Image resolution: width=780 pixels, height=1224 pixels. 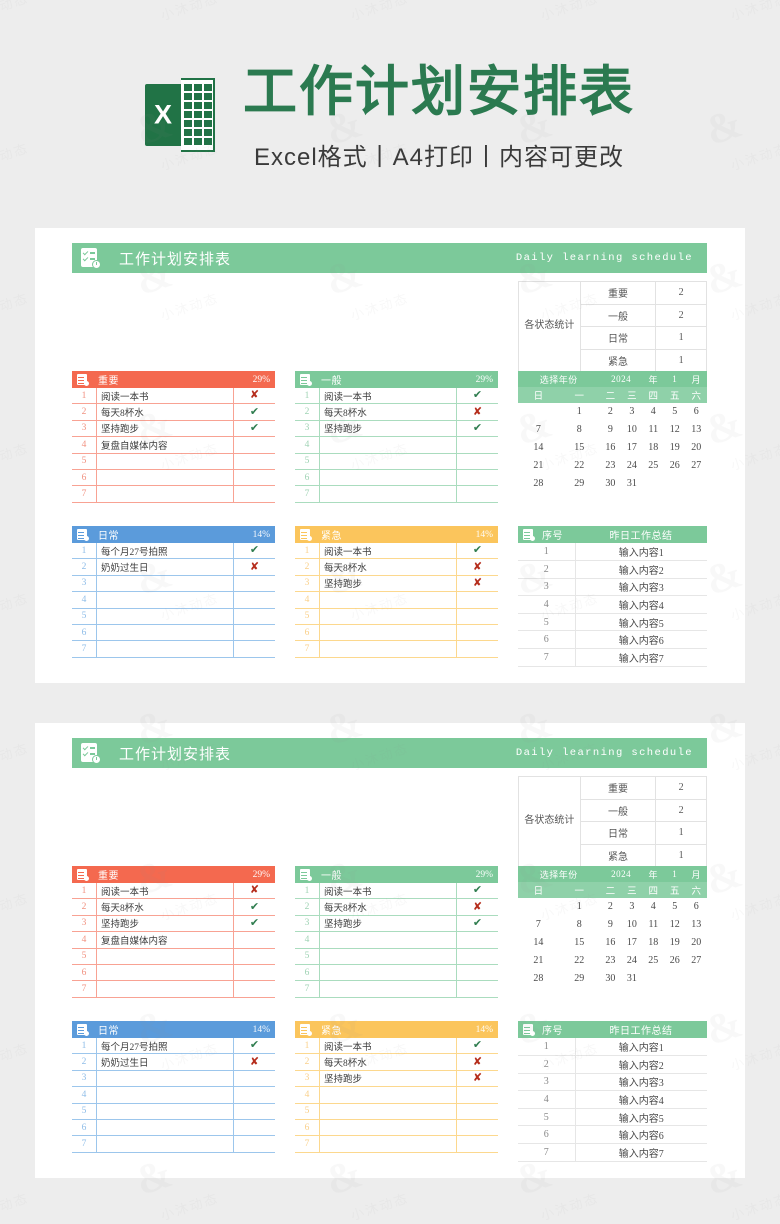 What do you see at coordinates (641, 1117) in the screenshot?
I see `summary-text: 输入内容5` at bounding box center [641, 1117].